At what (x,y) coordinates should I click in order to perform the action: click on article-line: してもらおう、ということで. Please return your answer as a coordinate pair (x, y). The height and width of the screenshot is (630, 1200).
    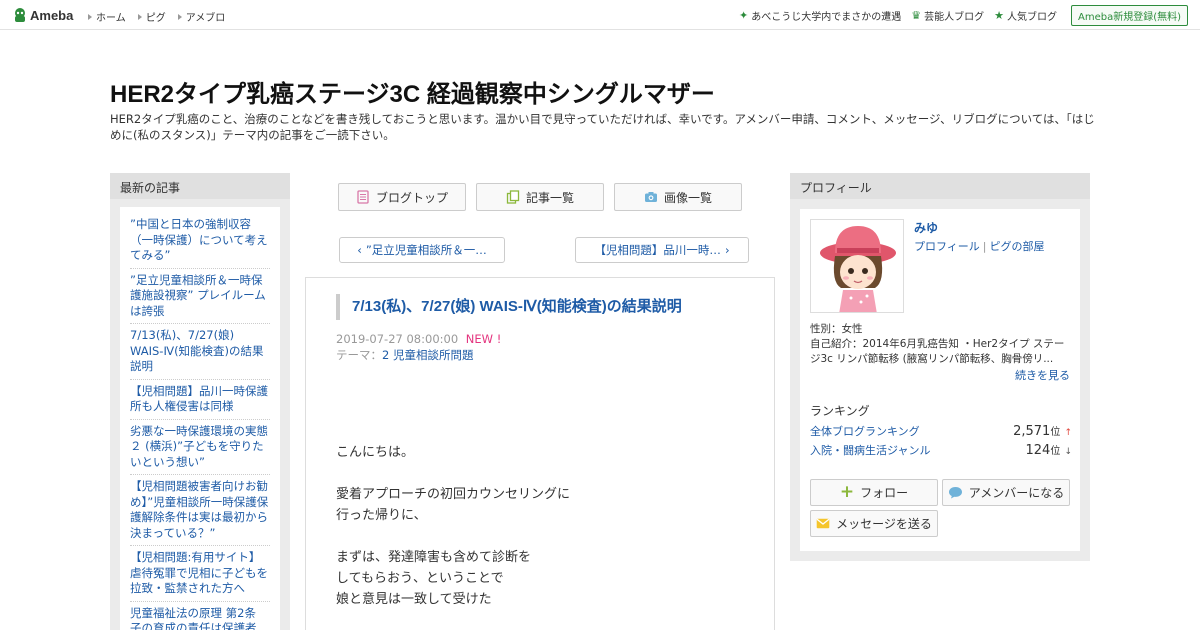
    Looking at the image, I should click on (420, 578).